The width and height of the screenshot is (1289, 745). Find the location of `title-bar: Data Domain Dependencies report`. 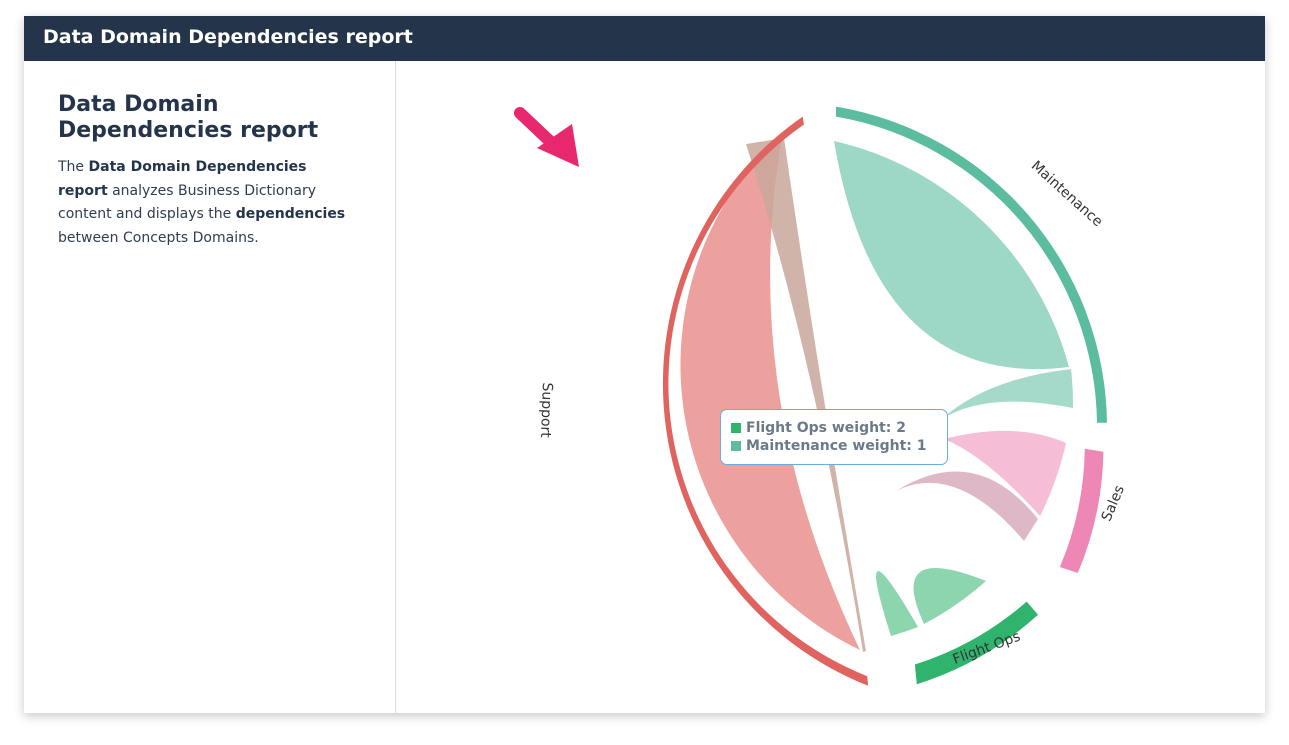

title-bar: Data Domain Dependencies report is located at coordinates (644, 38).